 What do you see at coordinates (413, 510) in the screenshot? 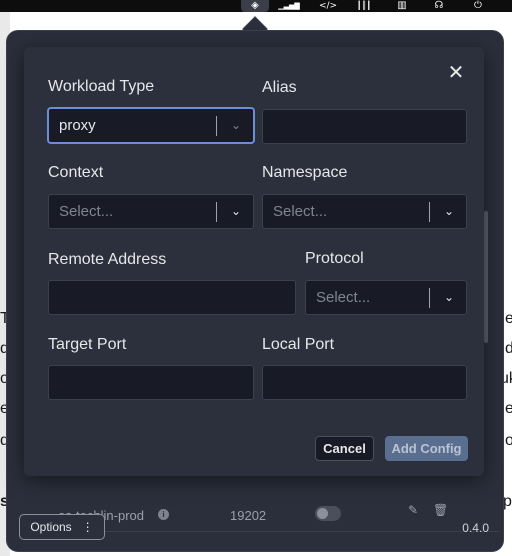
I see `edit-icon: ✎` at bounding box center [413, 510].